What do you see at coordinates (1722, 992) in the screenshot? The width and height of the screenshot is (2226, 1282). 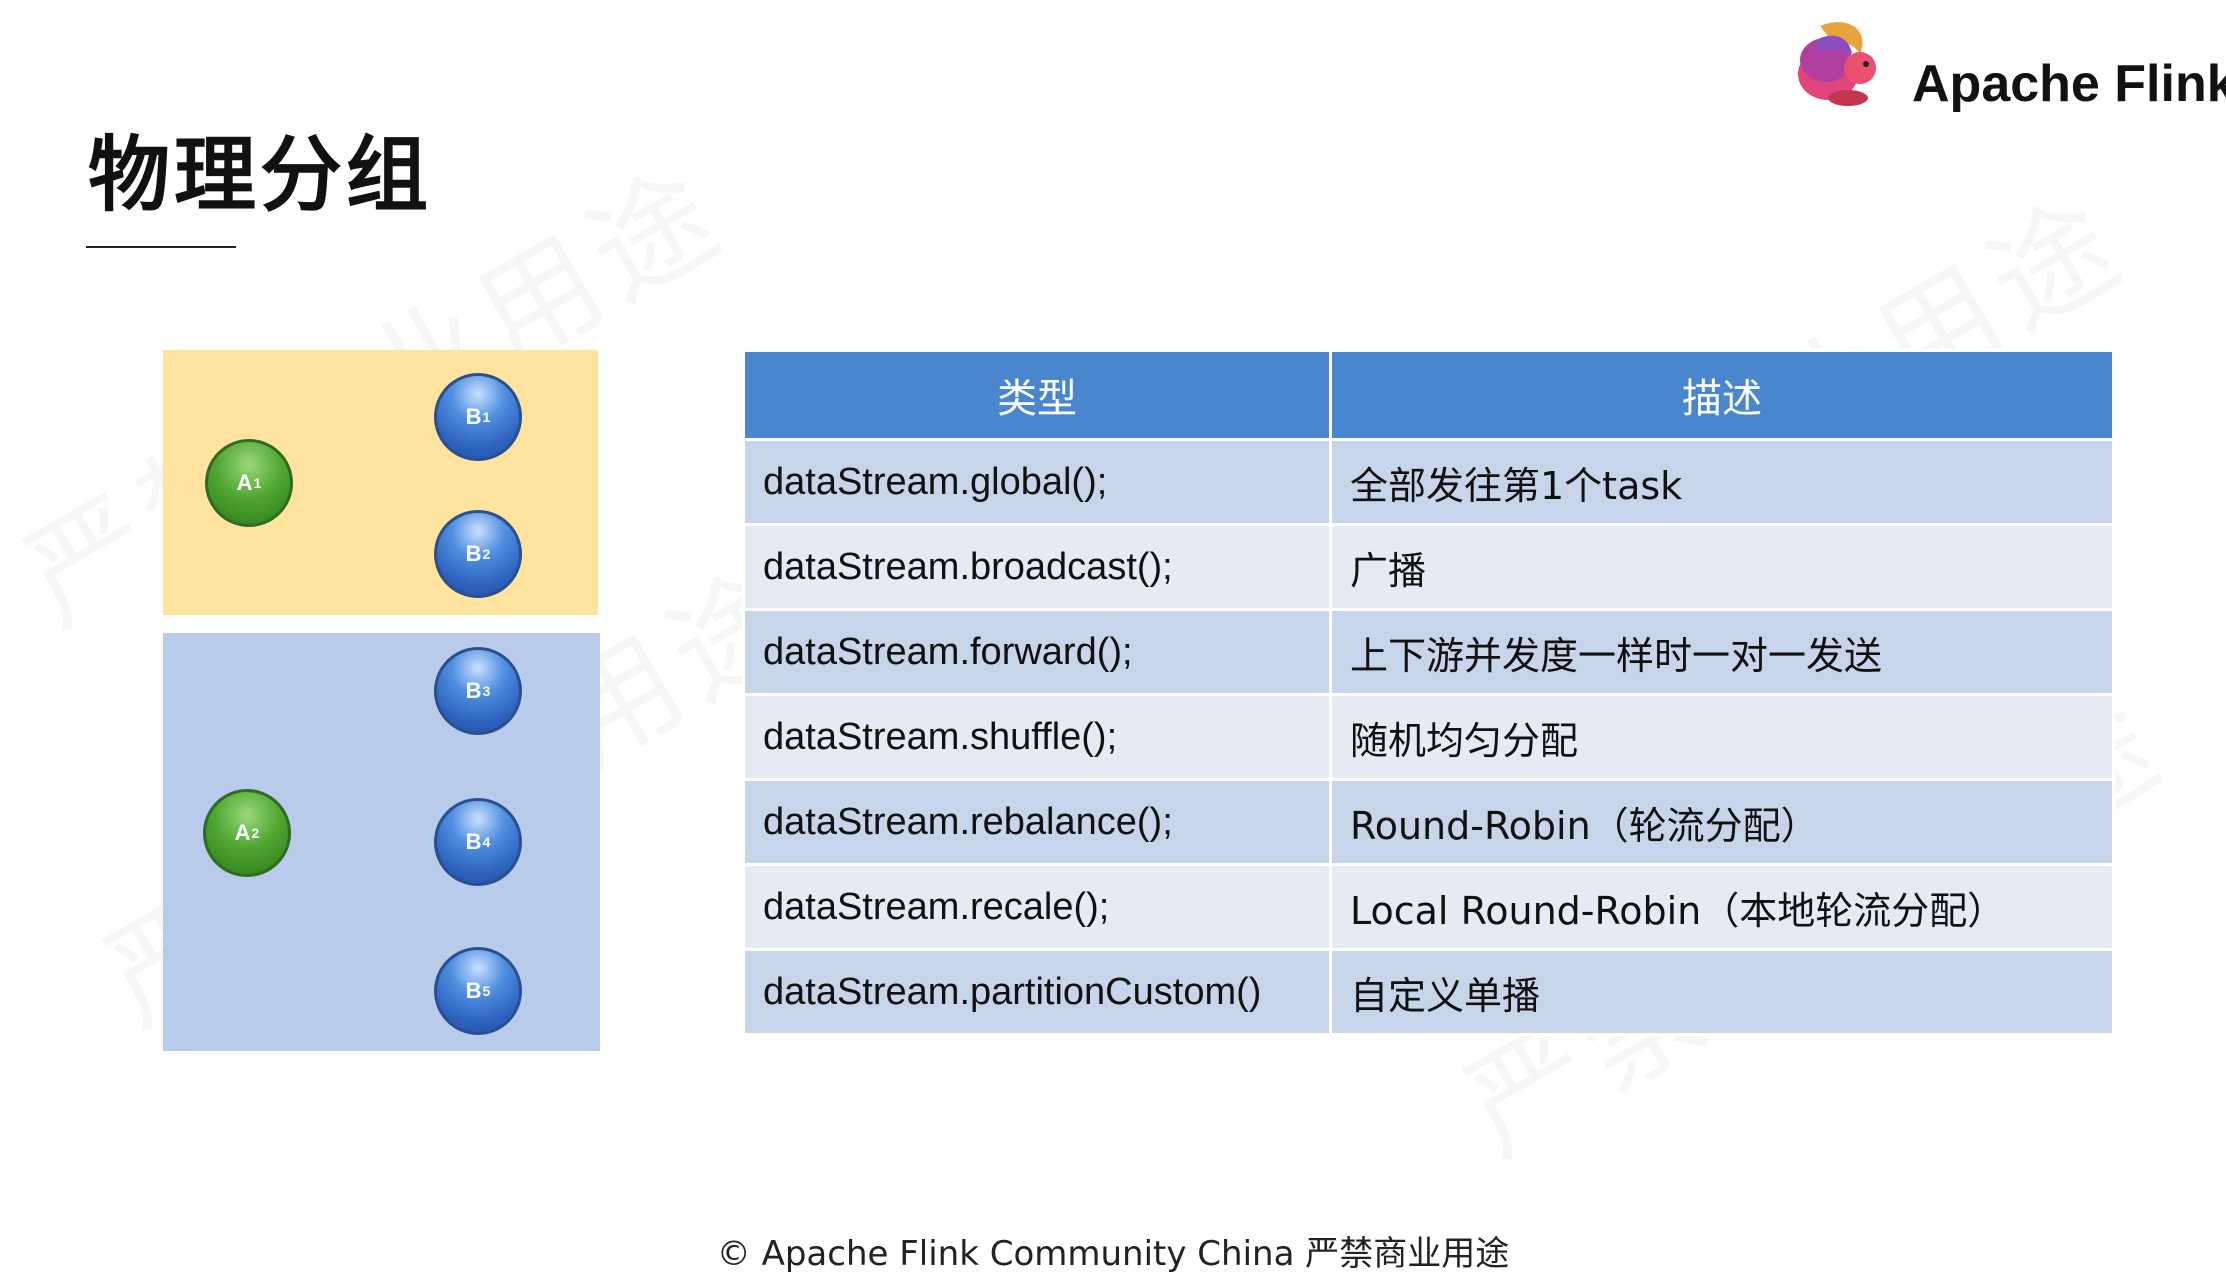 I see `description-cell: 自定义单播` at bounding box center [1722, 992].